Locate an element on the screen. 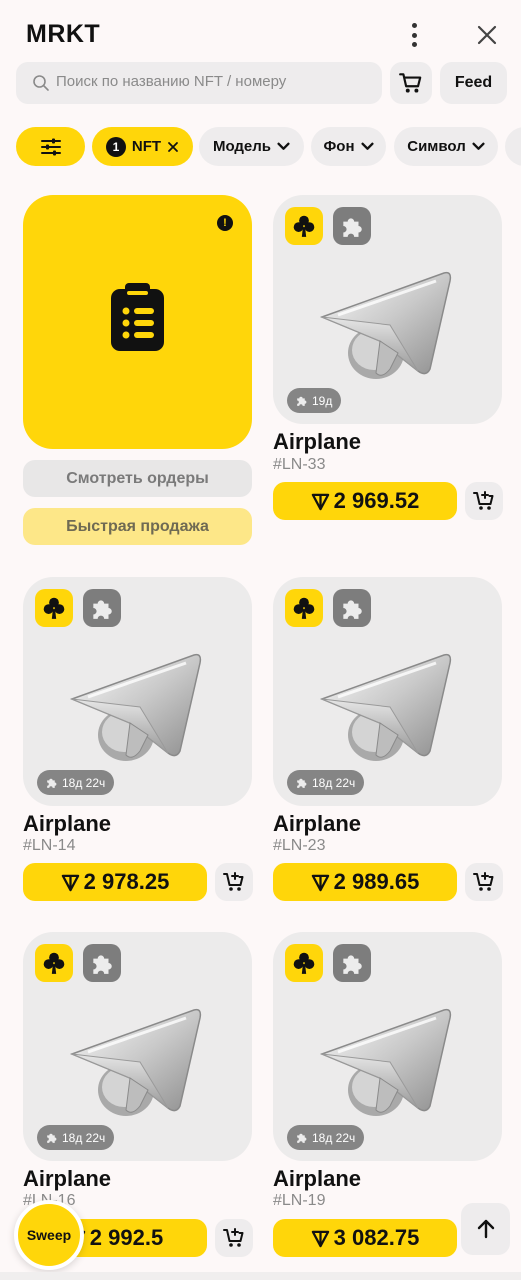 The height and width of the screenshot is (1280, 521). app-title: MRKT is located at coordinates (63, 34).